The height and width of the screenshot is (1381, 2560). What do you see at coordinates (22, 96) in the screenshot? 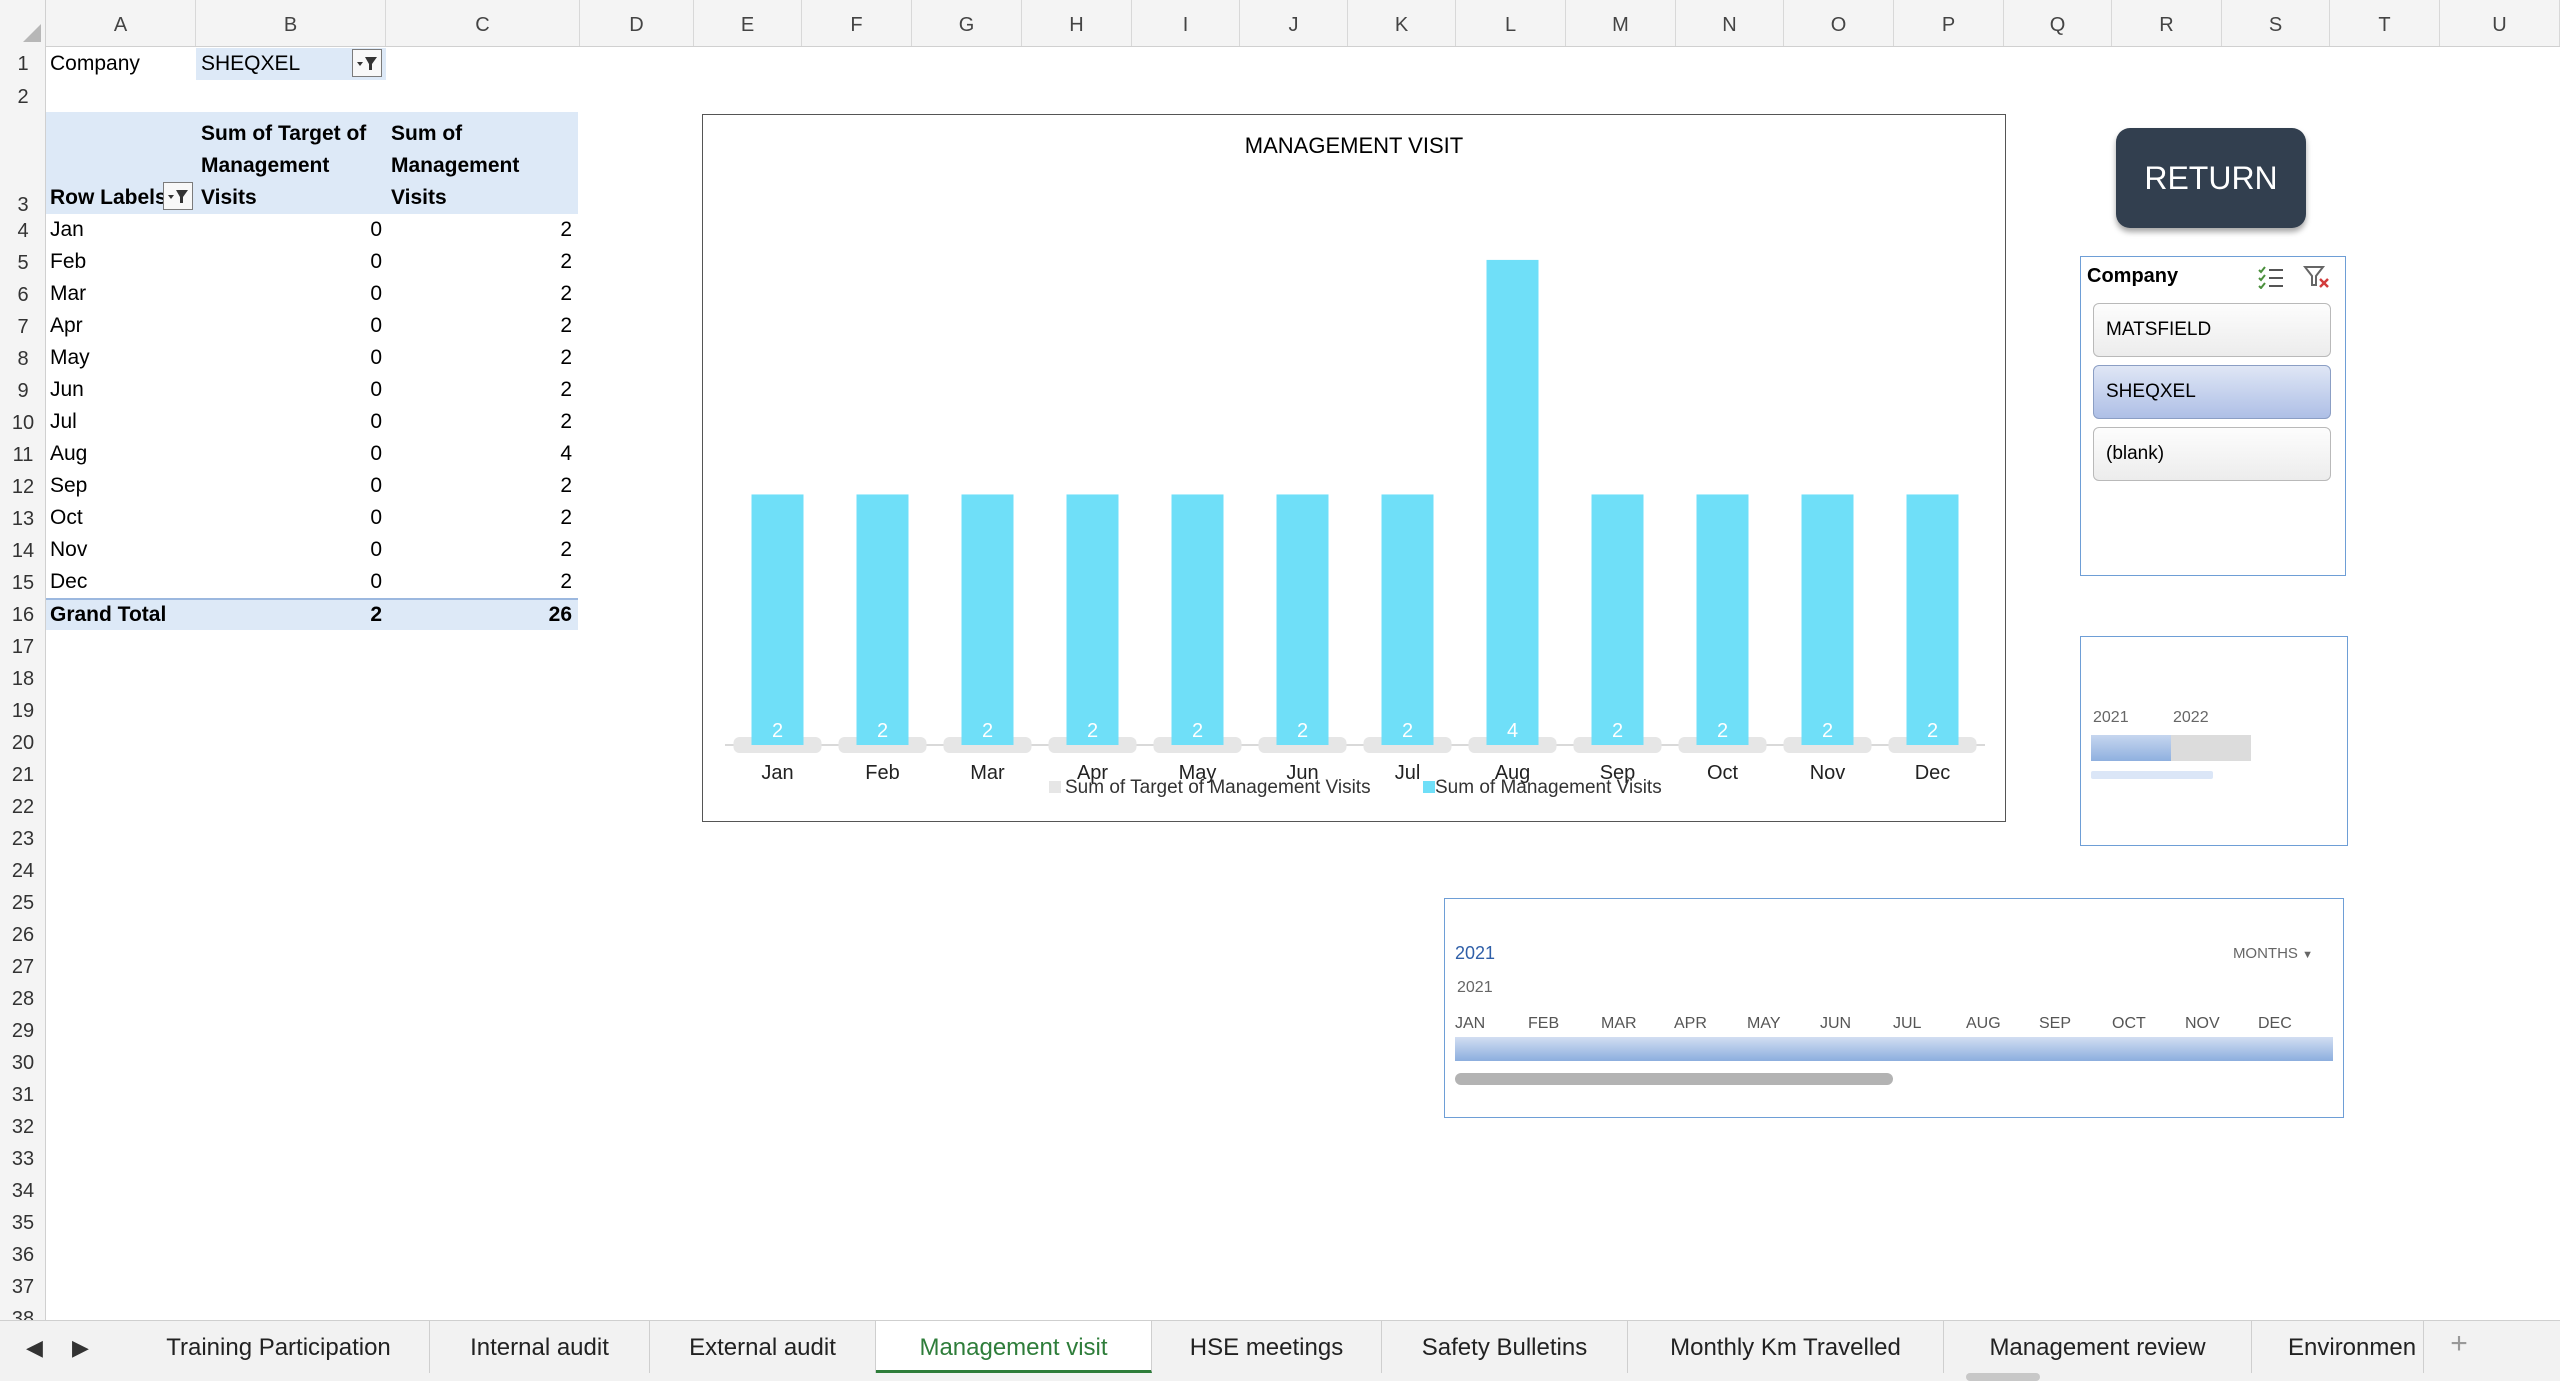
I see `row-header-2: 2` at bounding box center [22, 96].